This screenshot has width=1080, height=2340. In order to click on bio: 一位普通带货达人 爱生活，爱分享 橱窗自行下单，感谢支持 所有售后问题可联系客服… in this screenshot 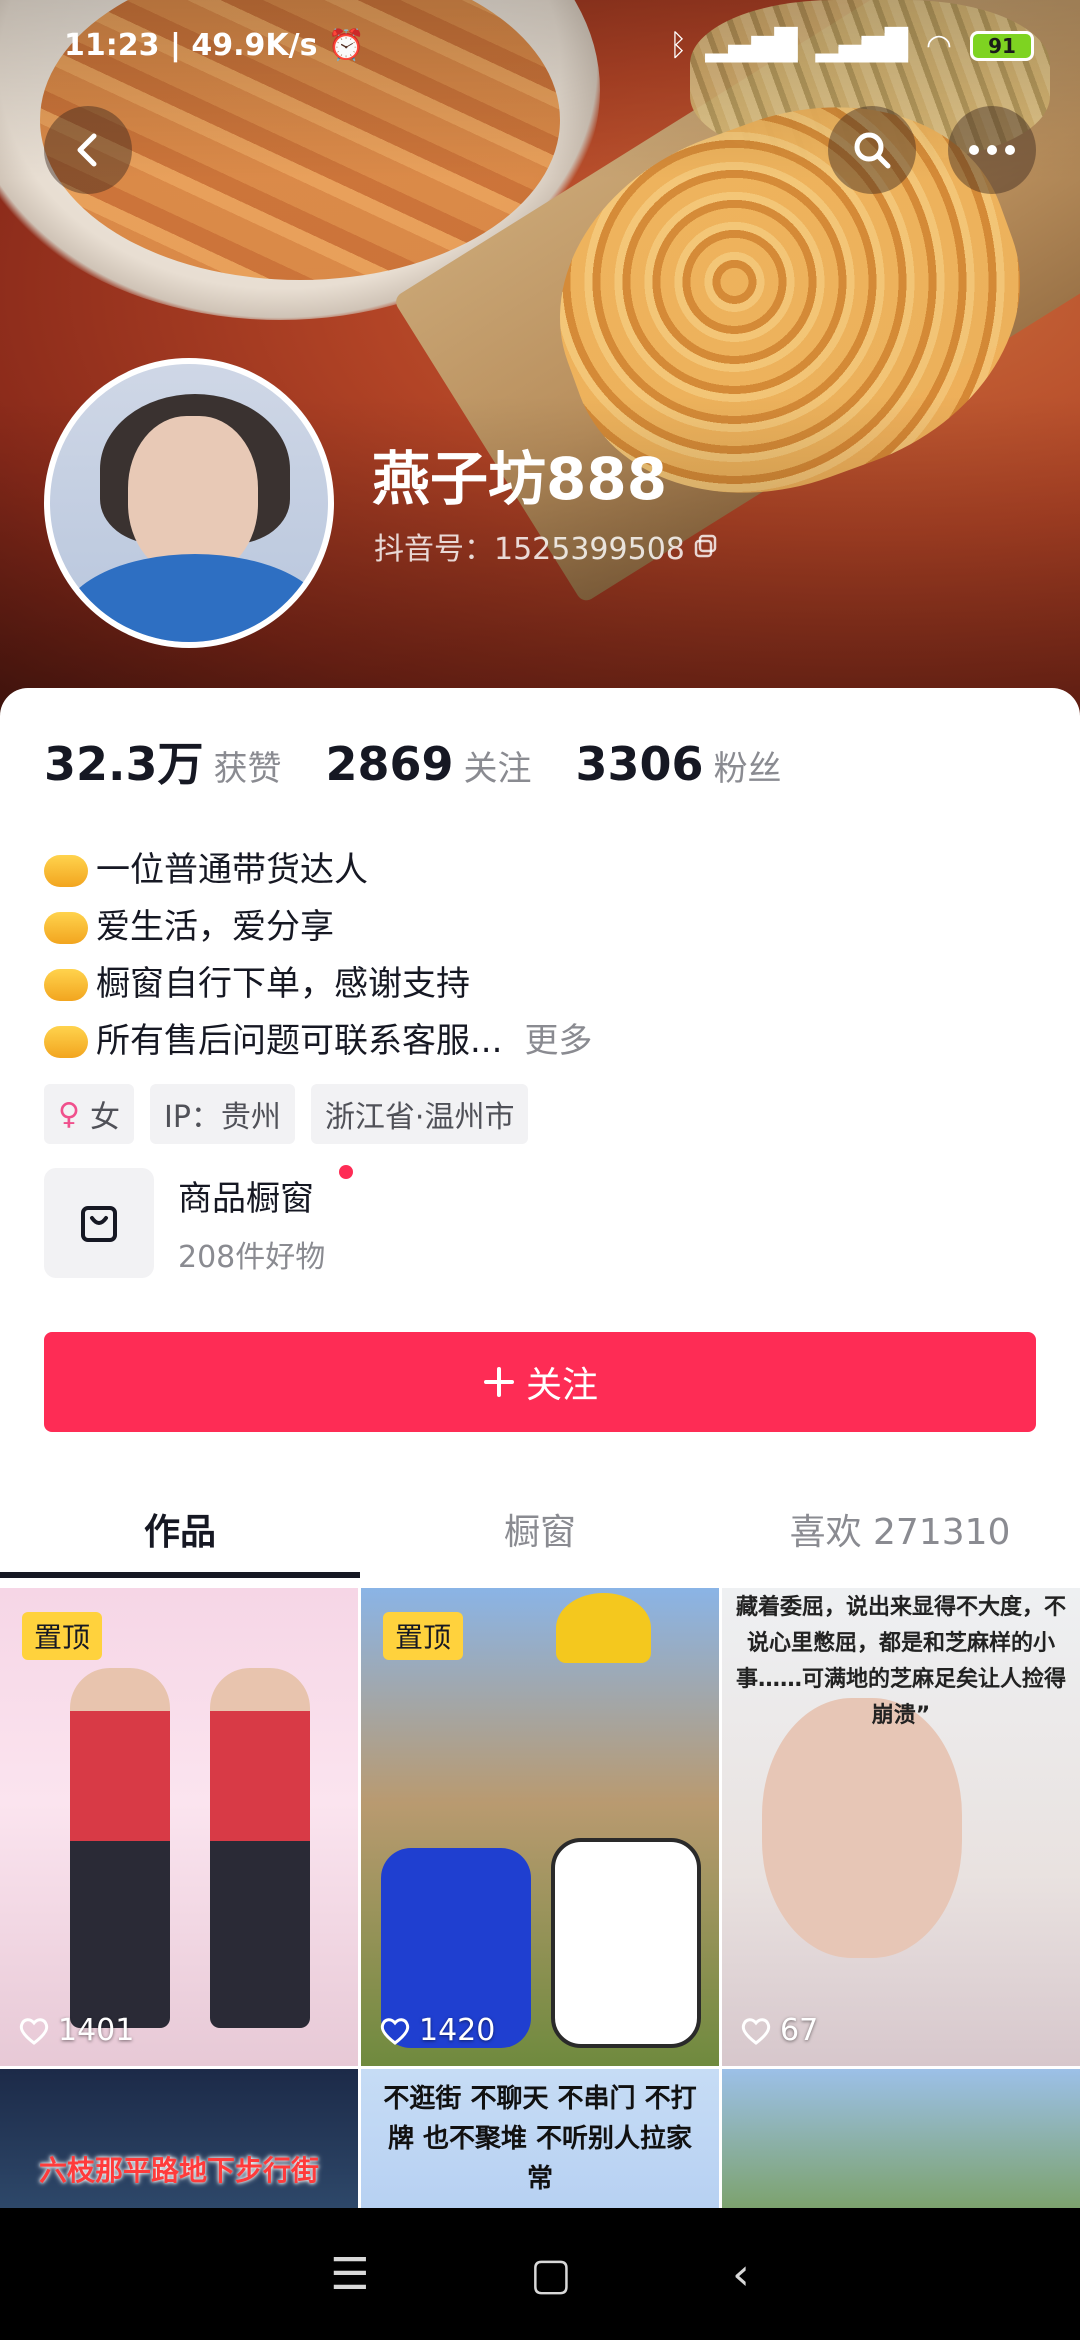, I will do `click(318, 956)`.